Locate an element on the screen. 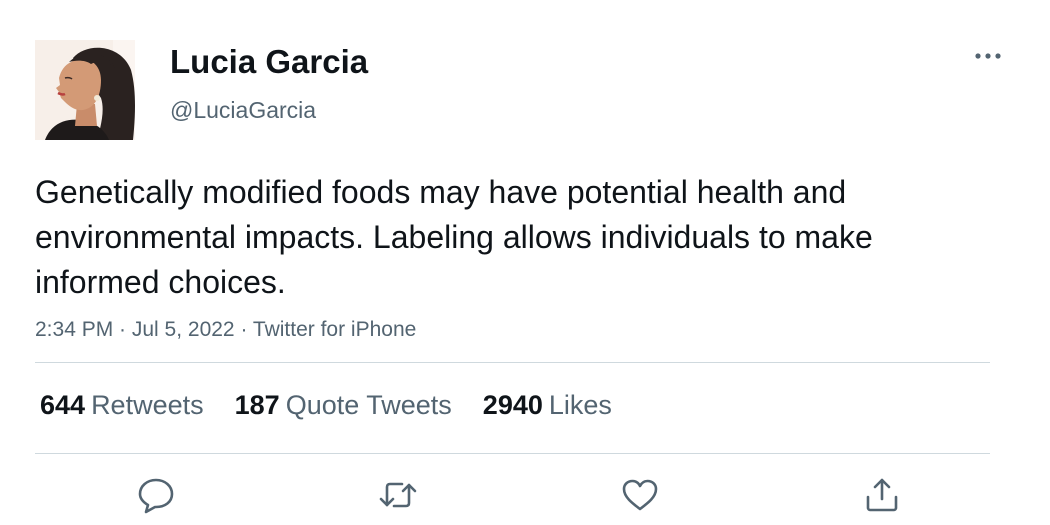  share-button is located at coordinates (882, 495).